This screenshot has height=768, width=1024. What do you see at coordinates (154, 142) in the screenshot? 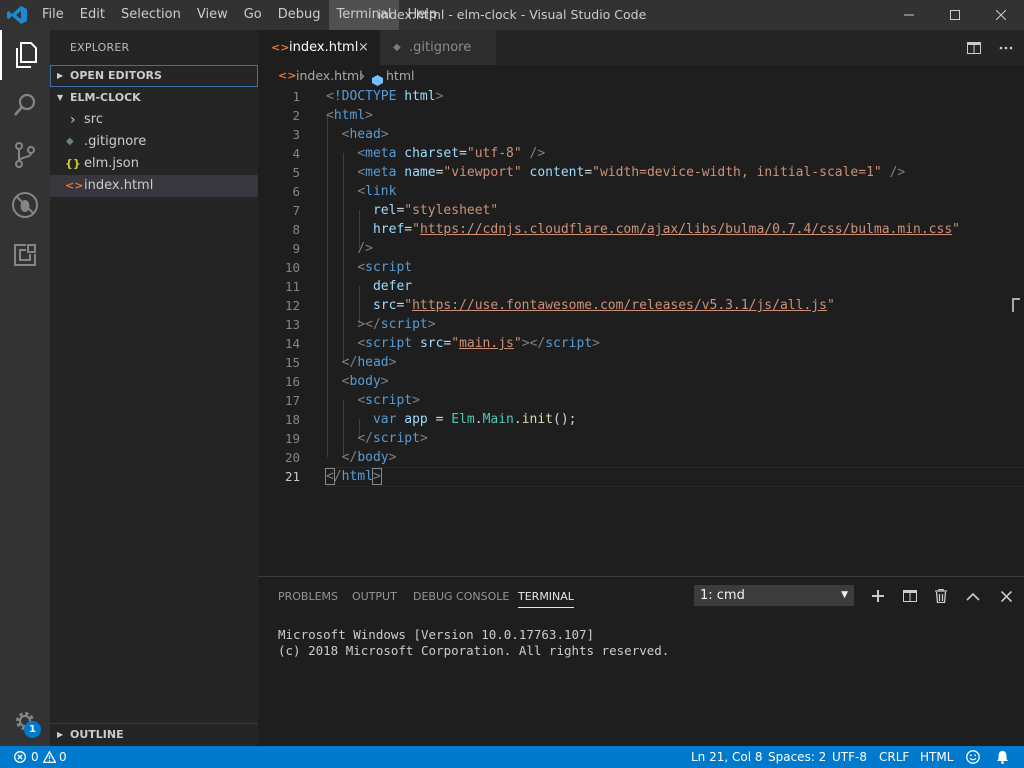
I see `tree-item-gitignore: ◆ .gitignore` at bounding box center [154, 142].